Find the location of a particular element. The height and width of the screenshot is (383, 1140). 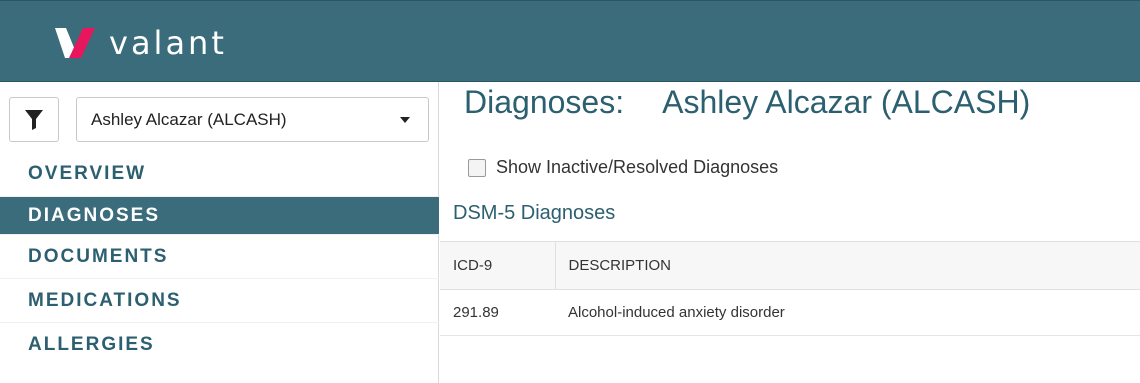

page-title-prefix: Diagnoses: is located at coordinates (544, 102).